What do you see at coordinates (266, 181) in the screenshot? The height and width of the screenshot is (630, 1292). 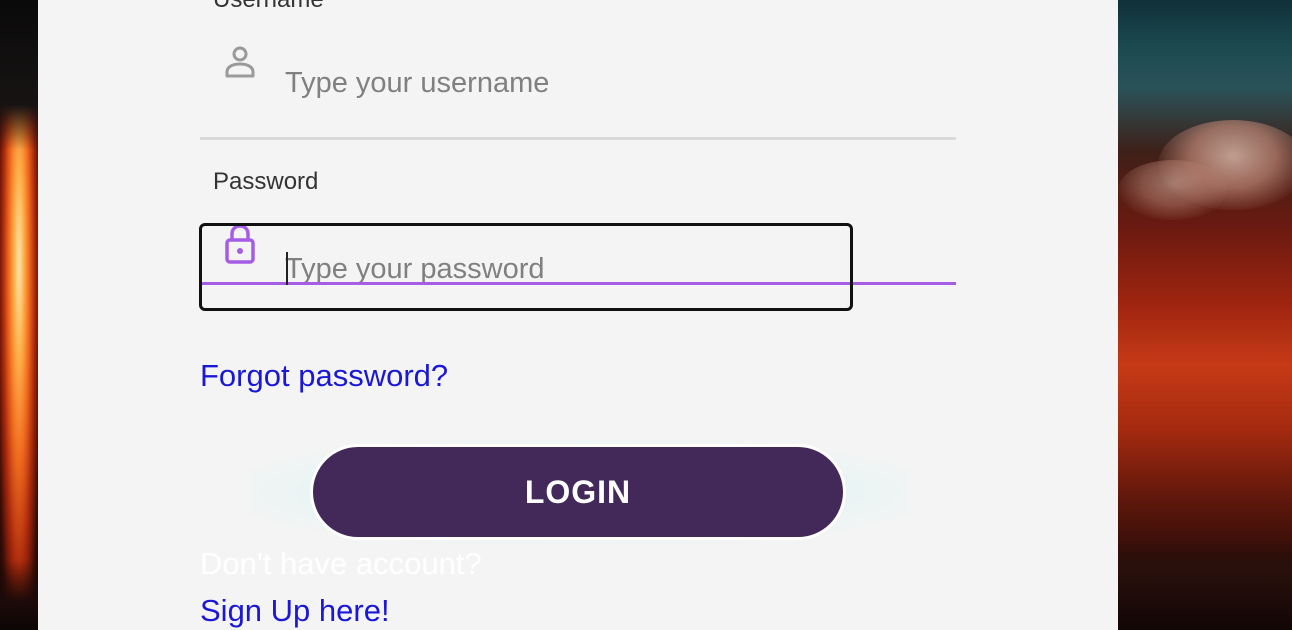 I see `password-label: Password` at bounding box center [266, 181].